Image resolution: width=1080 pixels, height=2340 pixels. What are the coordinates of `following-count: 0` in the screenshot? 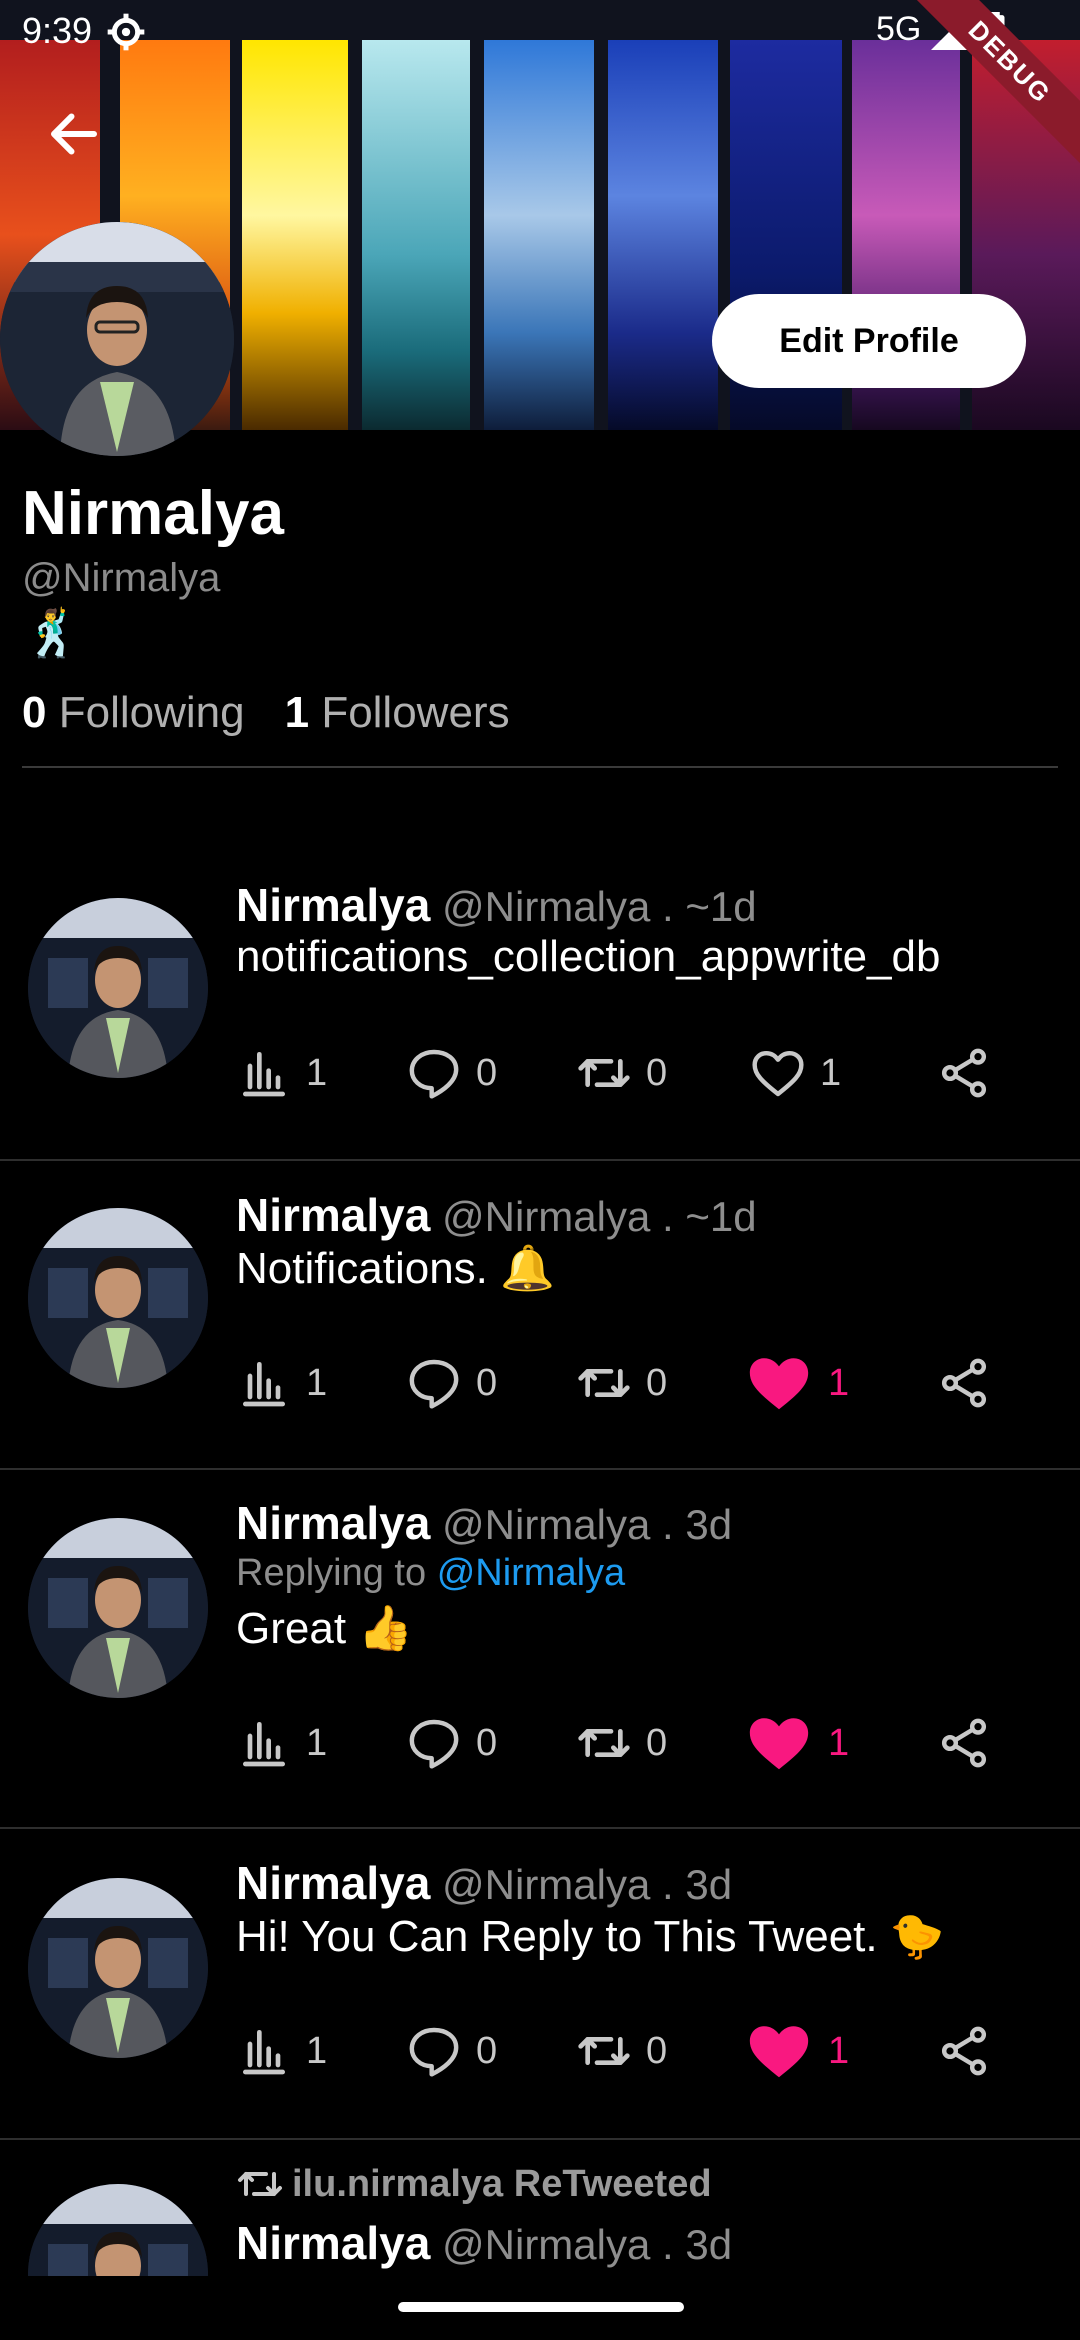 It's located at (34, 712).